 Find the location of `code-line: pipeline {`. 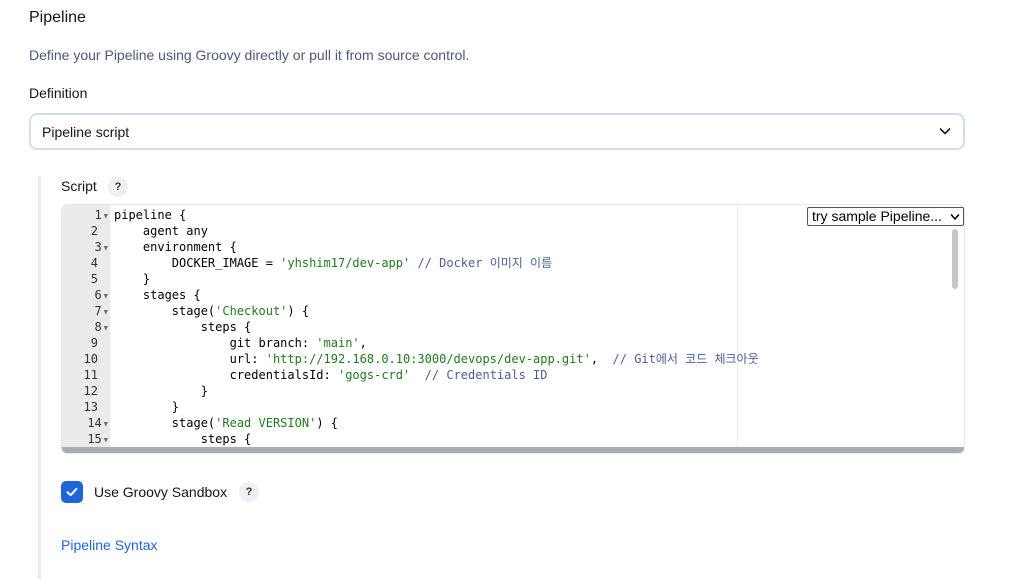

code-line: pipeline { is located at coordinates (150, 215).